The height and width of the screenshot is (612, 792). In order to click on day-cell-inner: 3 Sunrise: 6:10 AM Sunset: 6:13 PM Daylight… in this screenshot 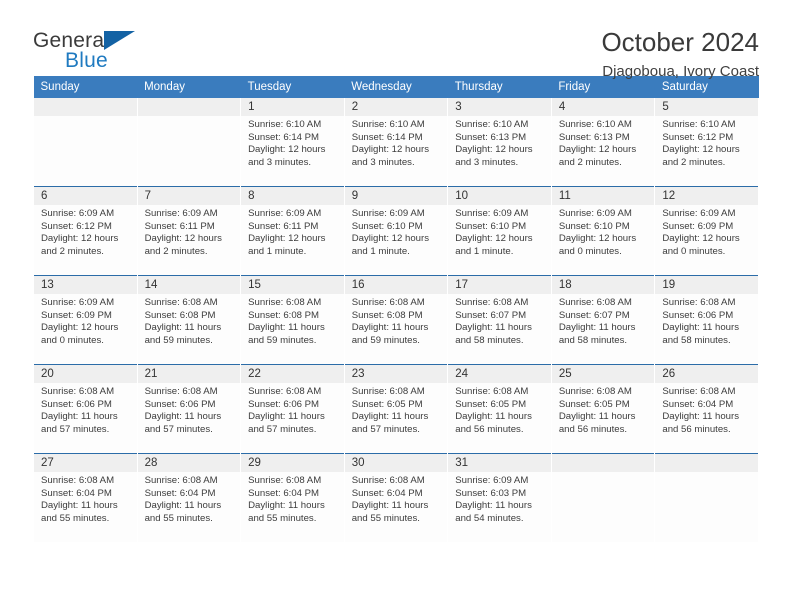, I will do `click(499, 142)`.